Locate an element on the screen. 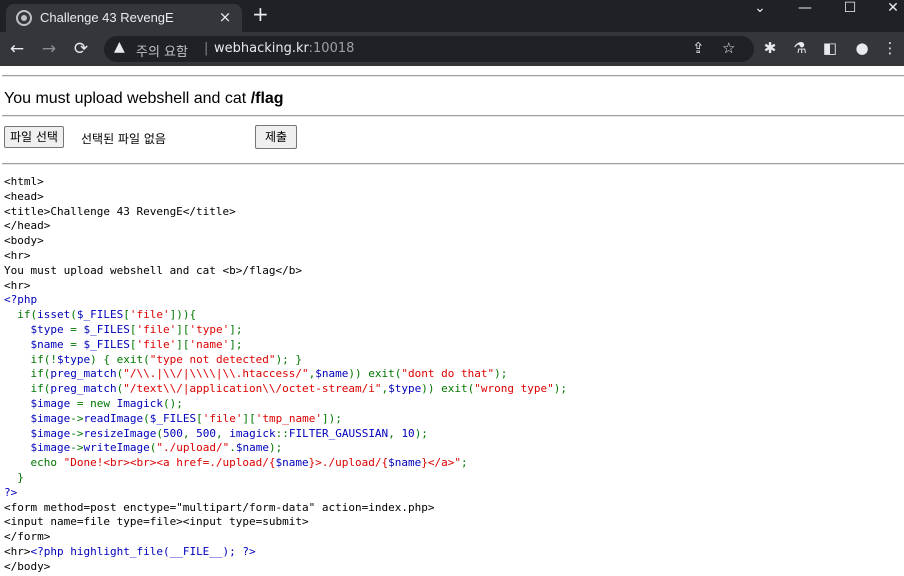  maximize-button: ☐ is located at coordinates (850, 8).